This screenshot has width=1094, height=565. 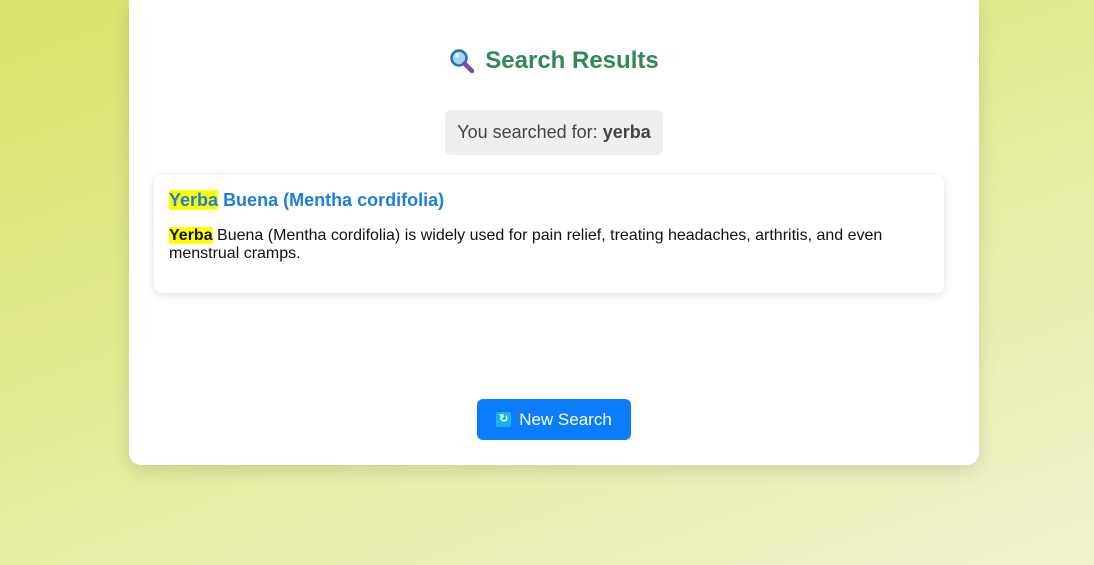 I want to click on query-term: yerba, so click(x=626, y=132).